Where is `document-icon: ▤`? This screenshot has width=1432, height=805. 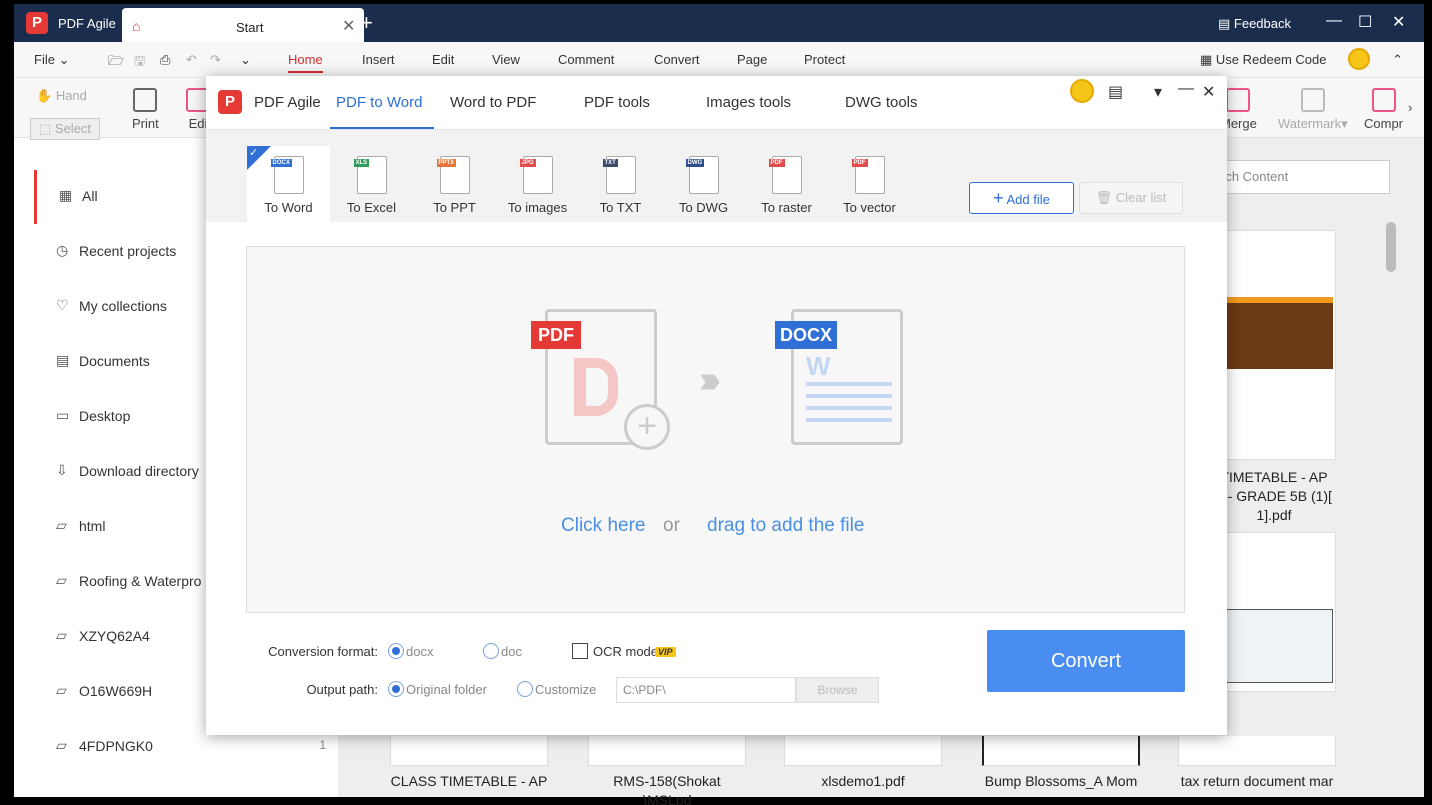 document-icon: ▤ is located at coordinates (63, 360).